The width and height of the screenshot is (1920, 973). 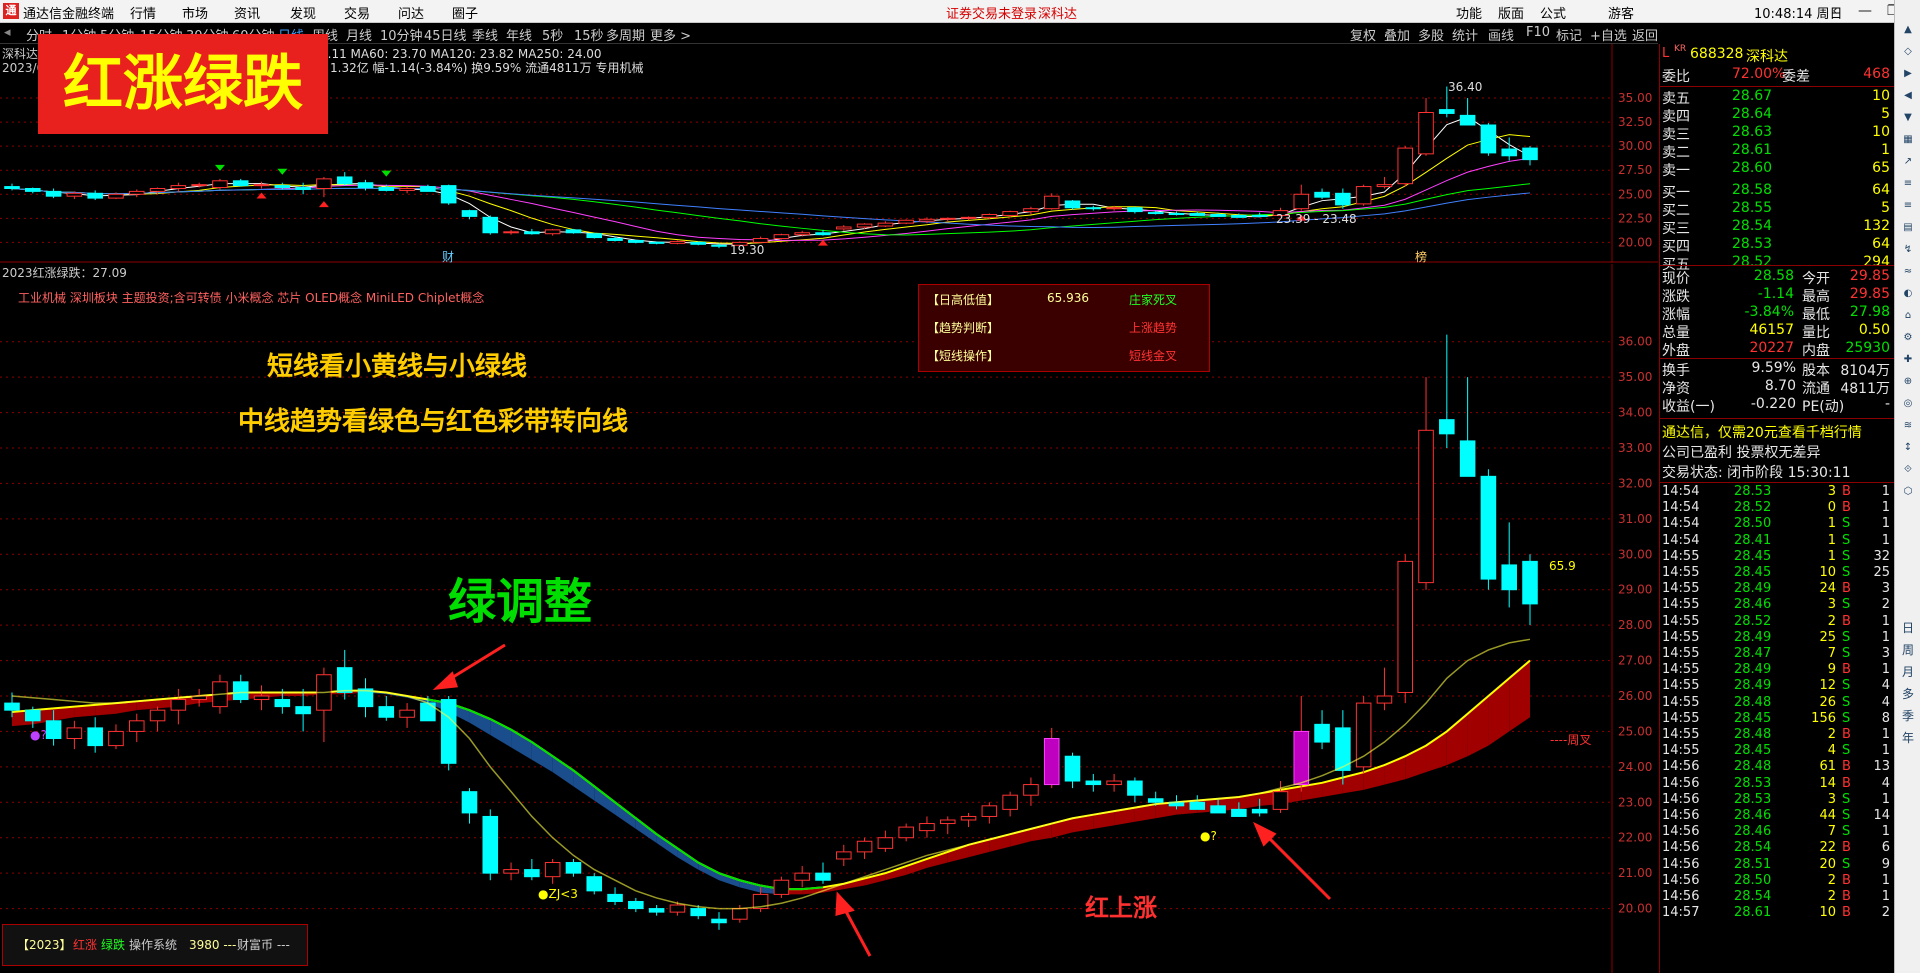 I want to click on menu-item-jiaoyi: 交易, so click(x=357, y=12).